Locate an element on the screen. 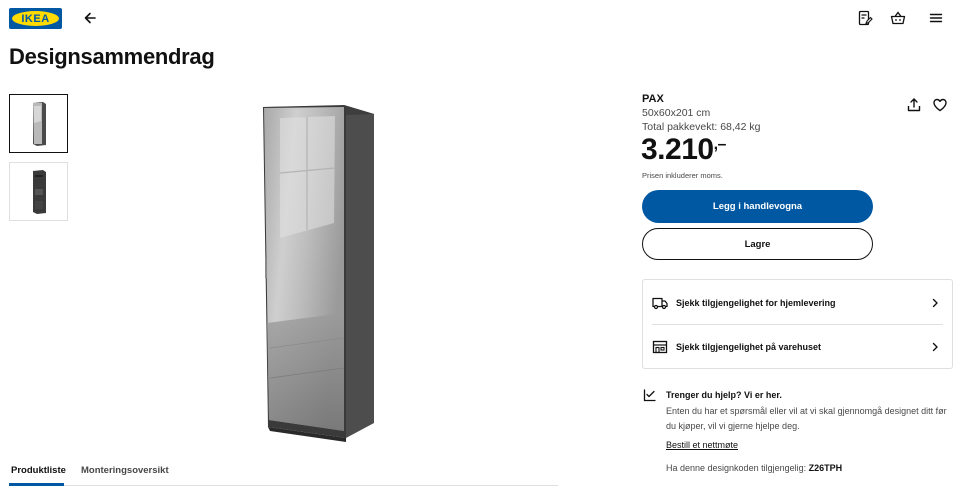 This screenshot has height=488, width=960. store-availability-row: Sjekk tilgjengelighet på varehuset is located at coordinates (797, 347).